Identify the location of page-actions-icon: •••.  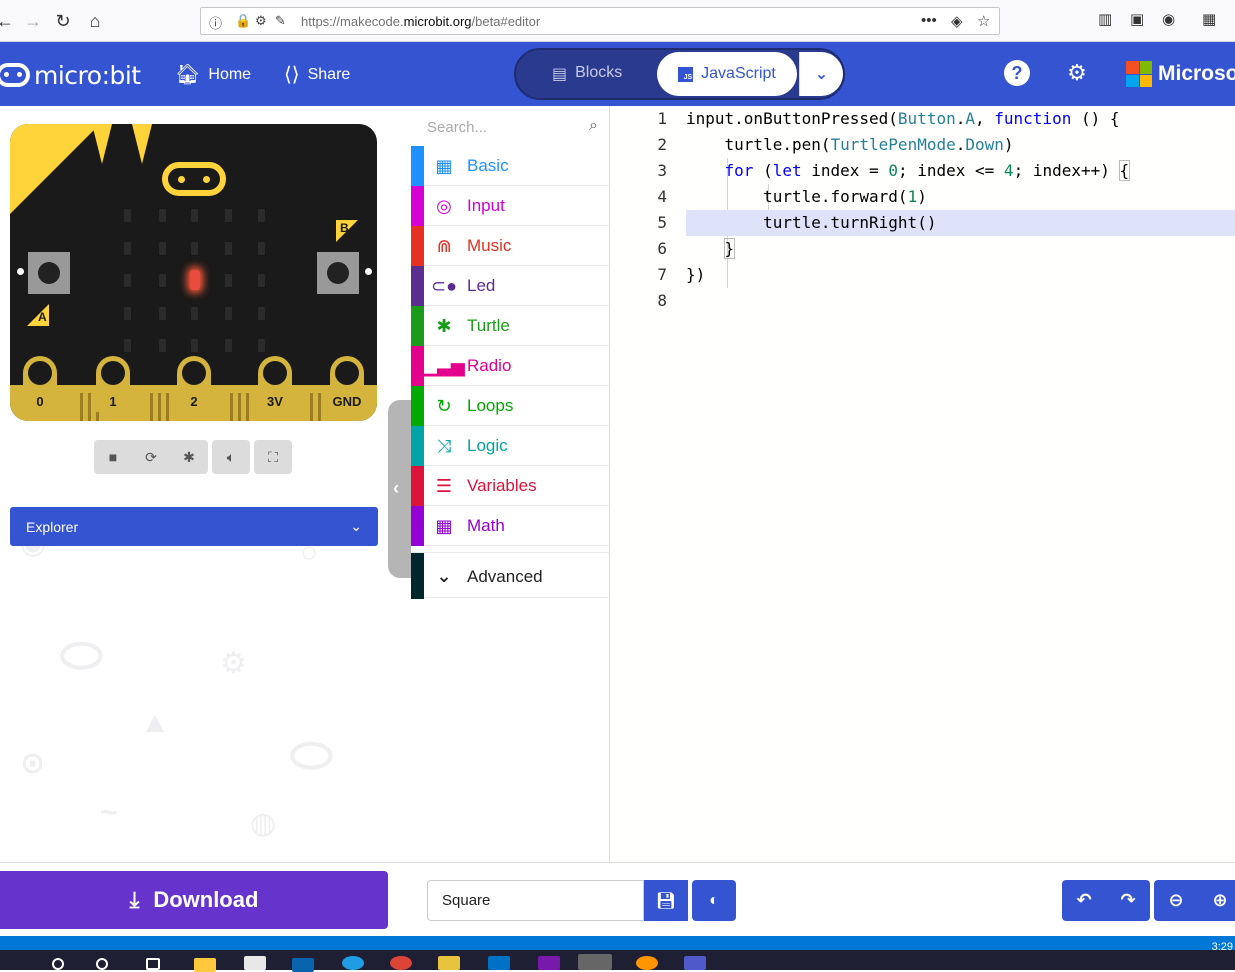
(929, 20).